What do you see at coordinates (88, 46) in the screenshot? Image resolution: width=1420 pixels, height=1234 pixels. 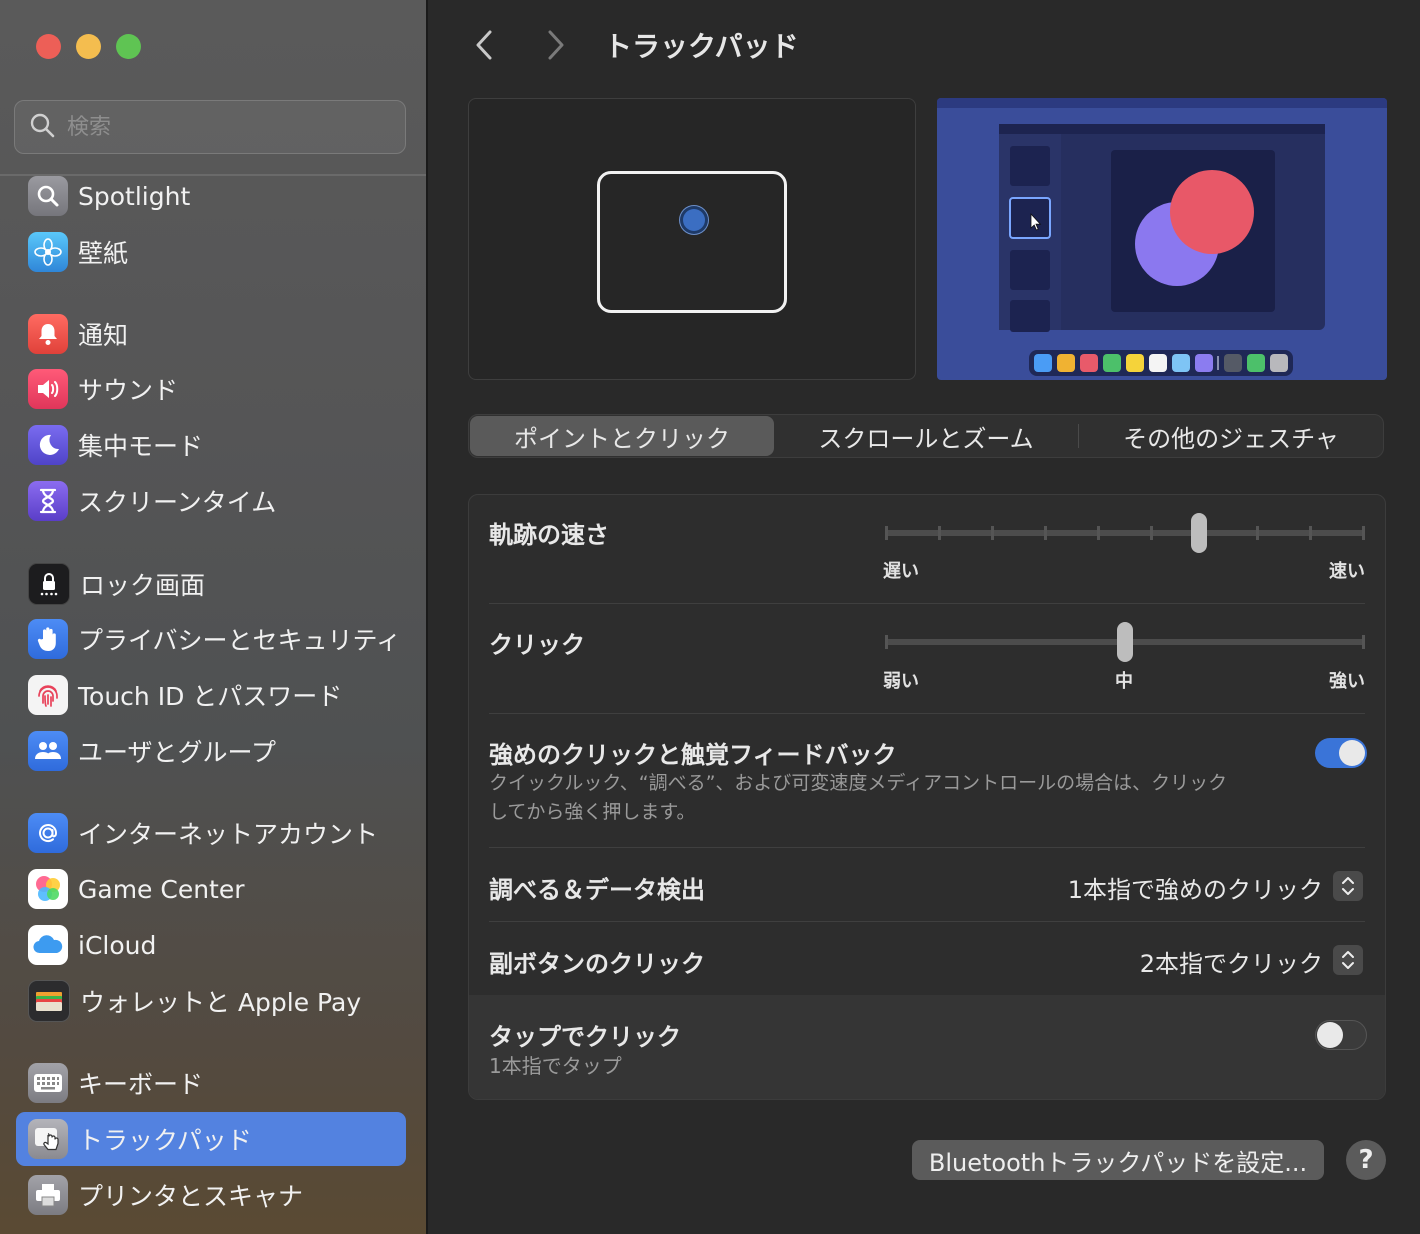 I see `minimize-window-button` at bounding box center [88, 46].